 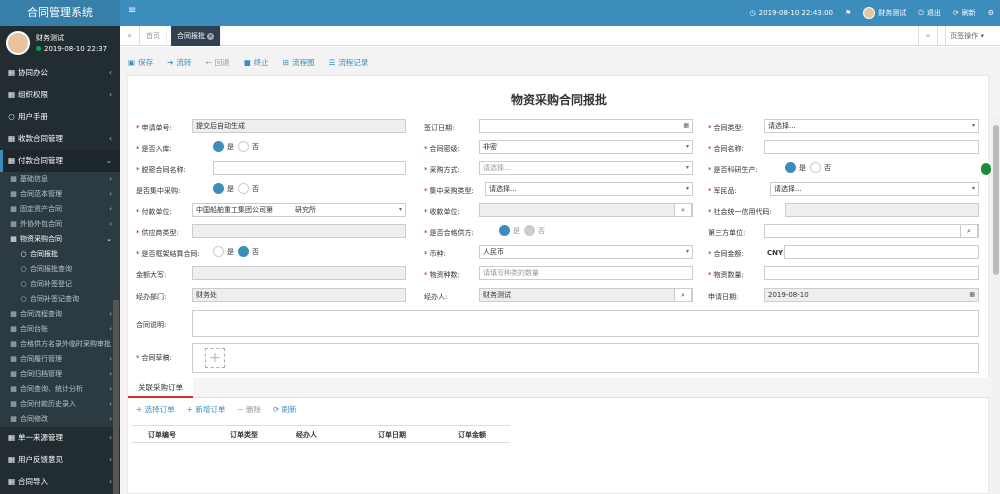 I want to click on amount-input, so click(x=881, y=252).